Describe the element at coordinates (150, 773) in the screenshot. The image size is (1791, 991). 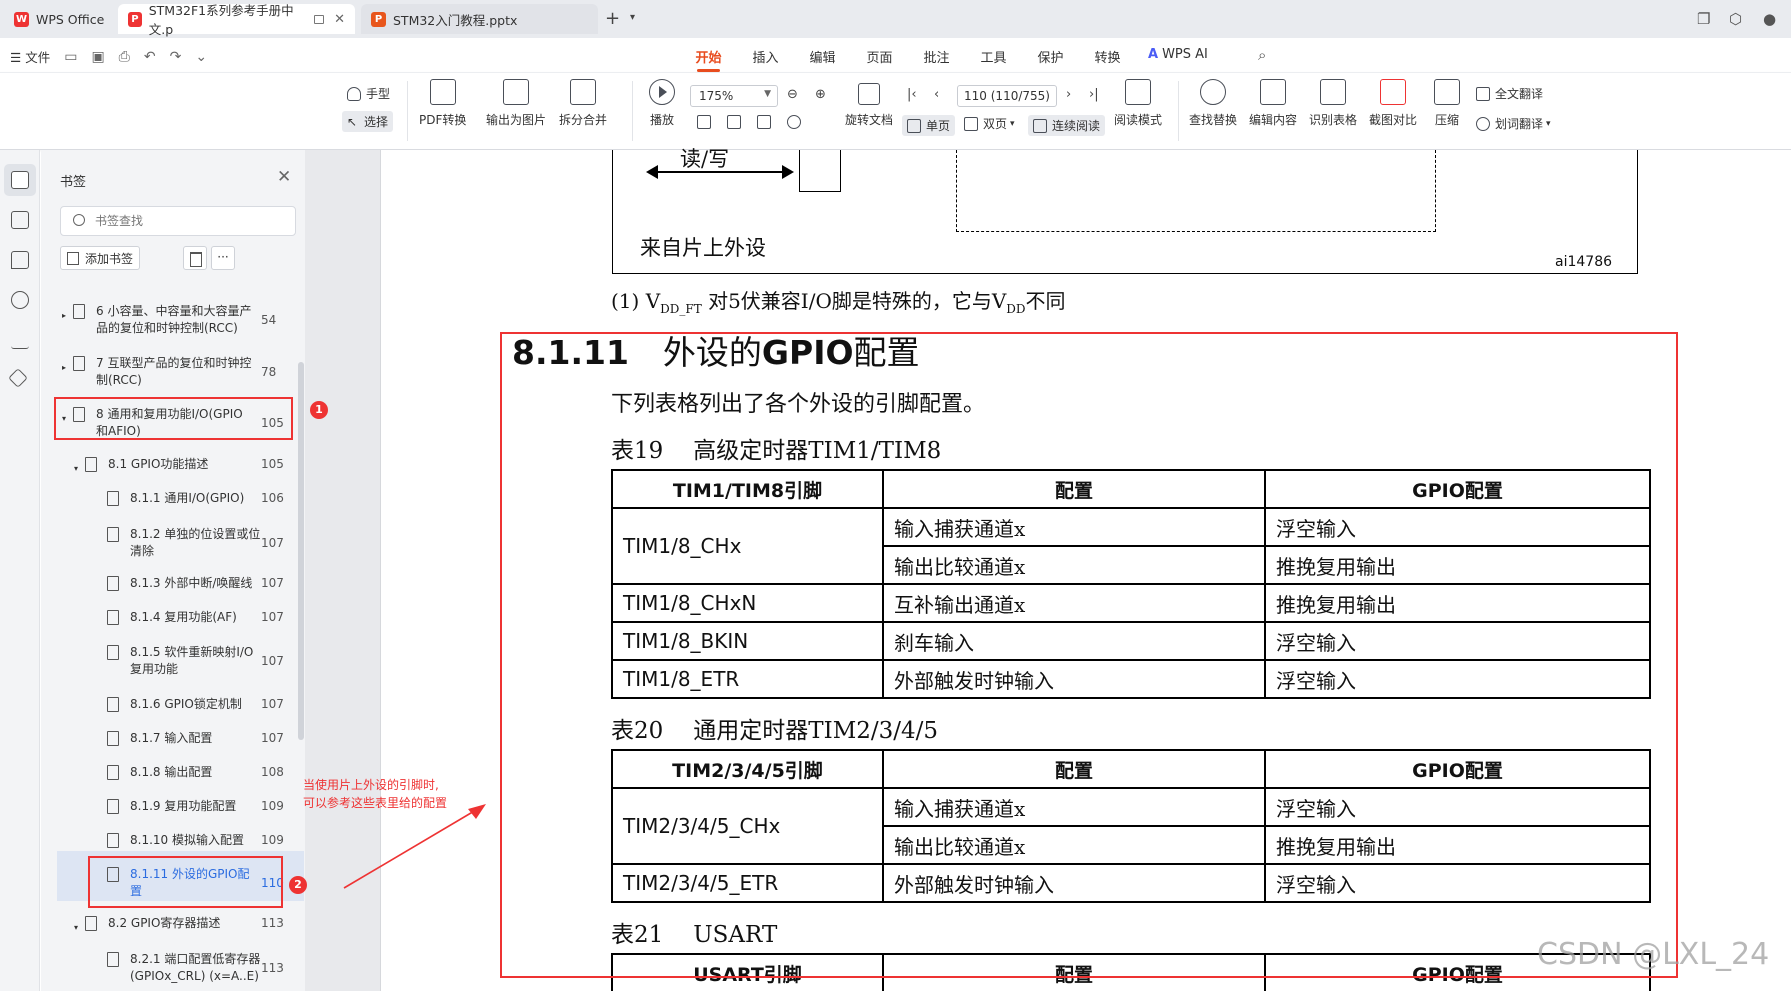
I see `bookmark-item: 8.1.8 输出配置 108` at that location.